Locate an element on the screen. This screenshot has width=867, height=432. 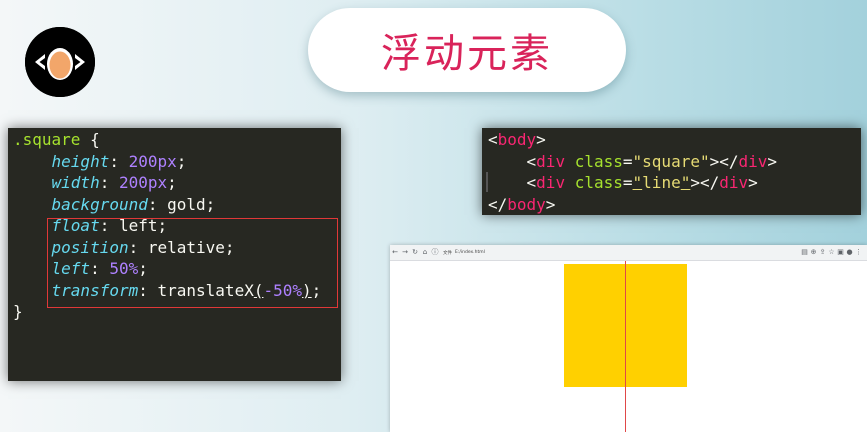
css-value: gold is located at coordinates (186, 204).